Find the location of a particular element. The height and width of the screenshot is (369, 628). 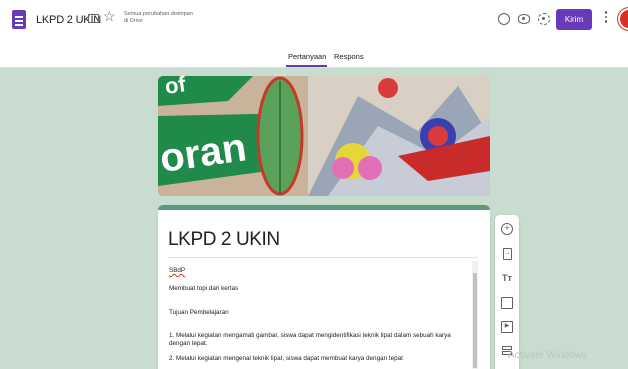

active-tab-indicator is located at coordinates (306, 66).